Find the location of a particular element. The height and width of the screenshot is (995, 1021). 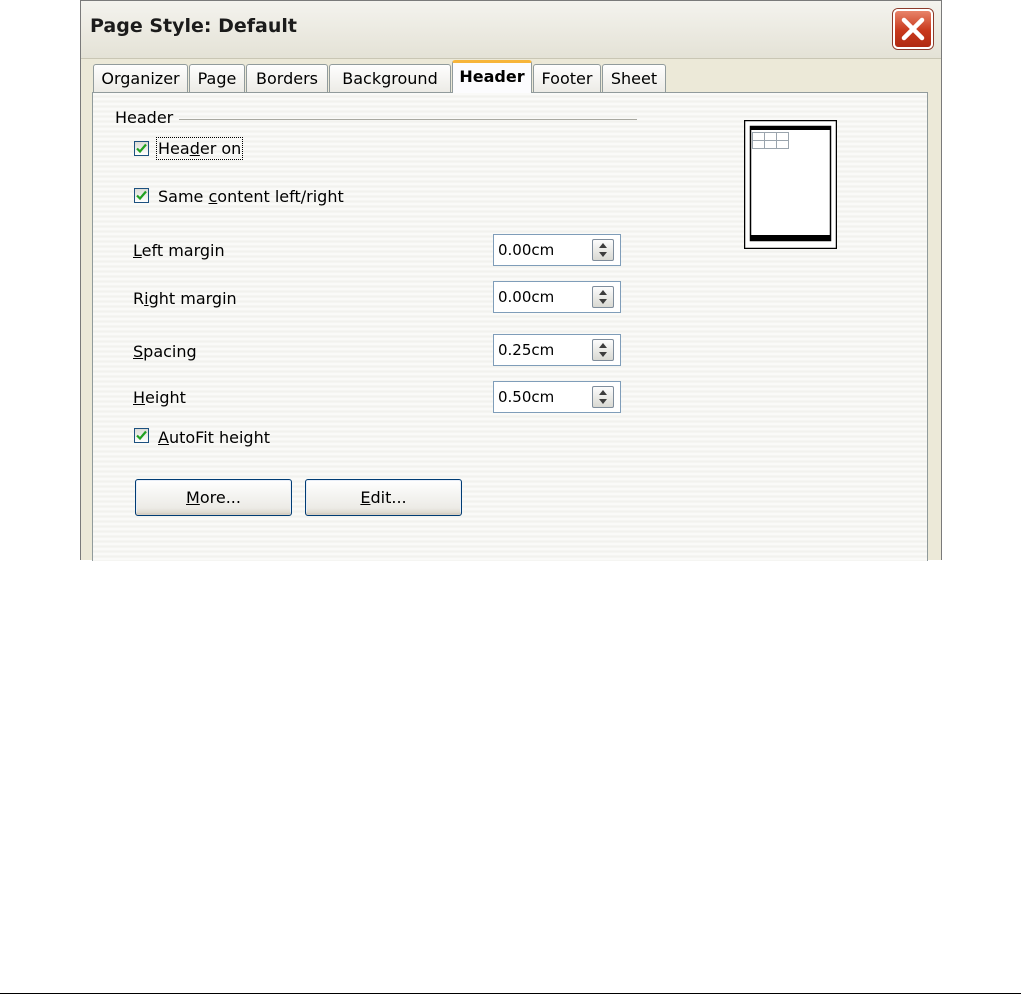

tab-sheet: Sheet is located at coordinates (634, 78).